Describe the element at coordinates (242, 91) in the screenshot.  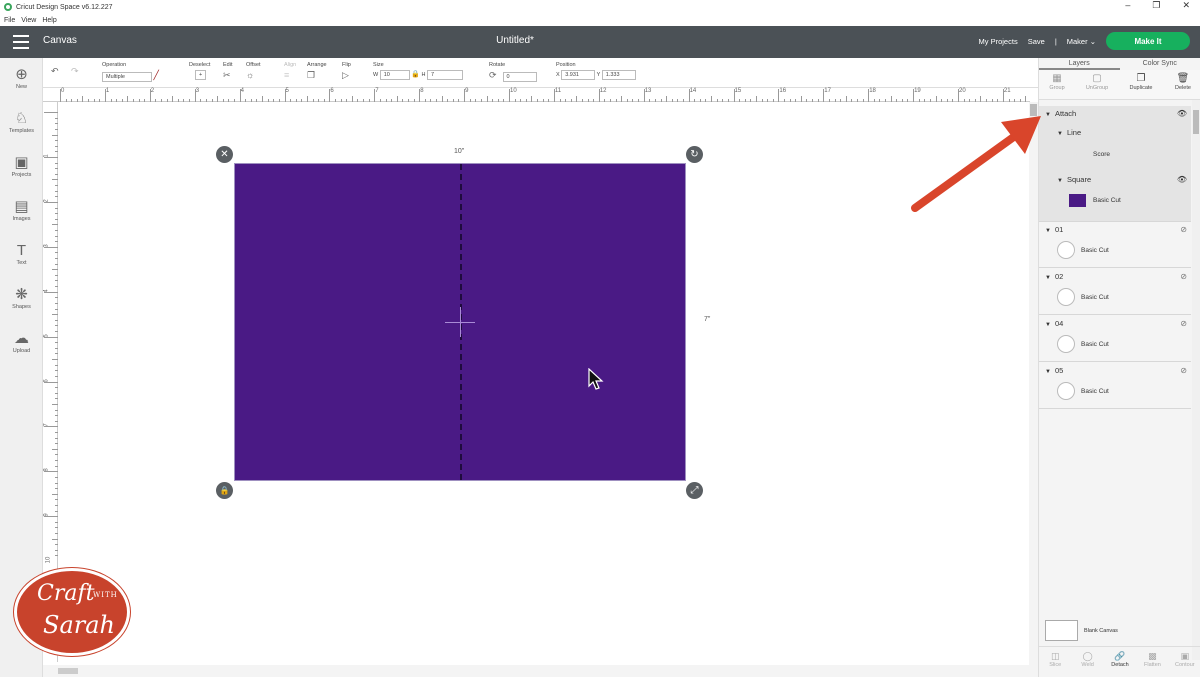
I see `ruler-number: 4` at that location.